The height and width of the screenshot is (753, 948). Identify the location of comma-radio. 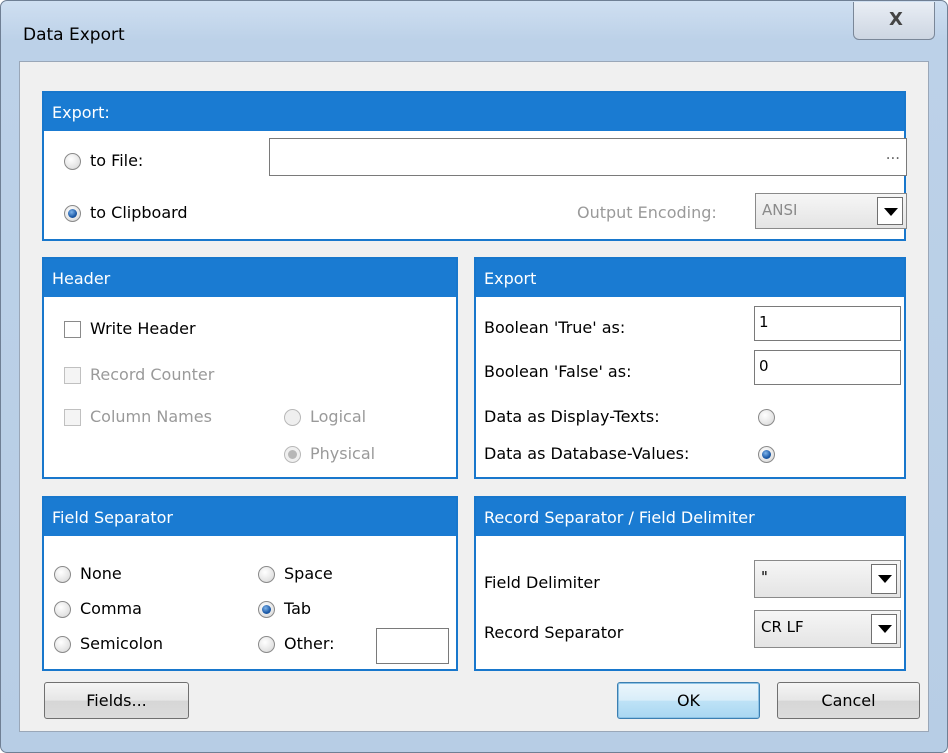
(62, 609).